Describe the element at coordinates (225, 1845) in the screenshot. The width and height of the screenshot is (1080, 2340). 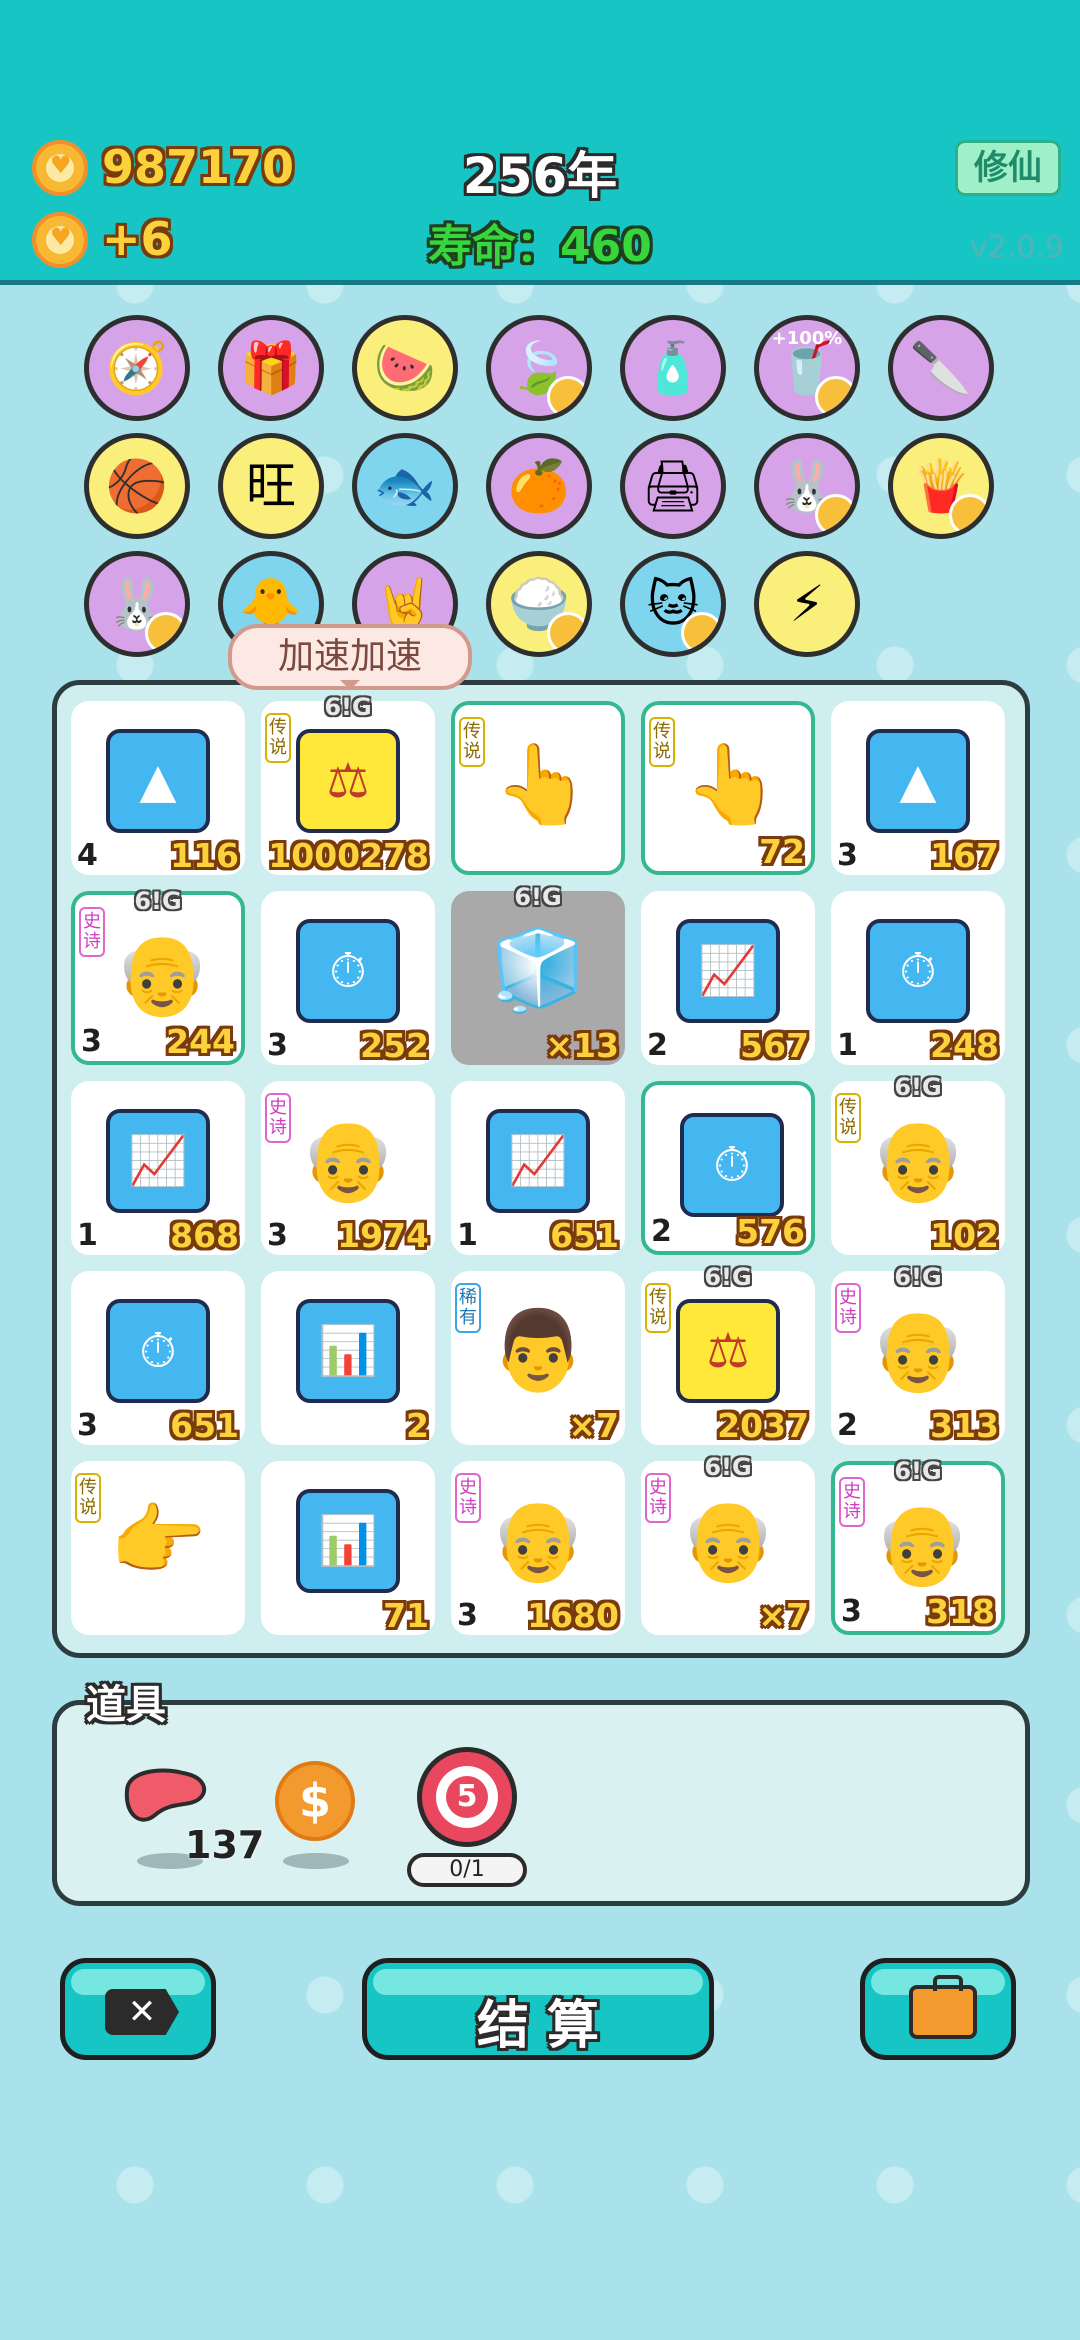
I see `liver-count: 137` at that location.